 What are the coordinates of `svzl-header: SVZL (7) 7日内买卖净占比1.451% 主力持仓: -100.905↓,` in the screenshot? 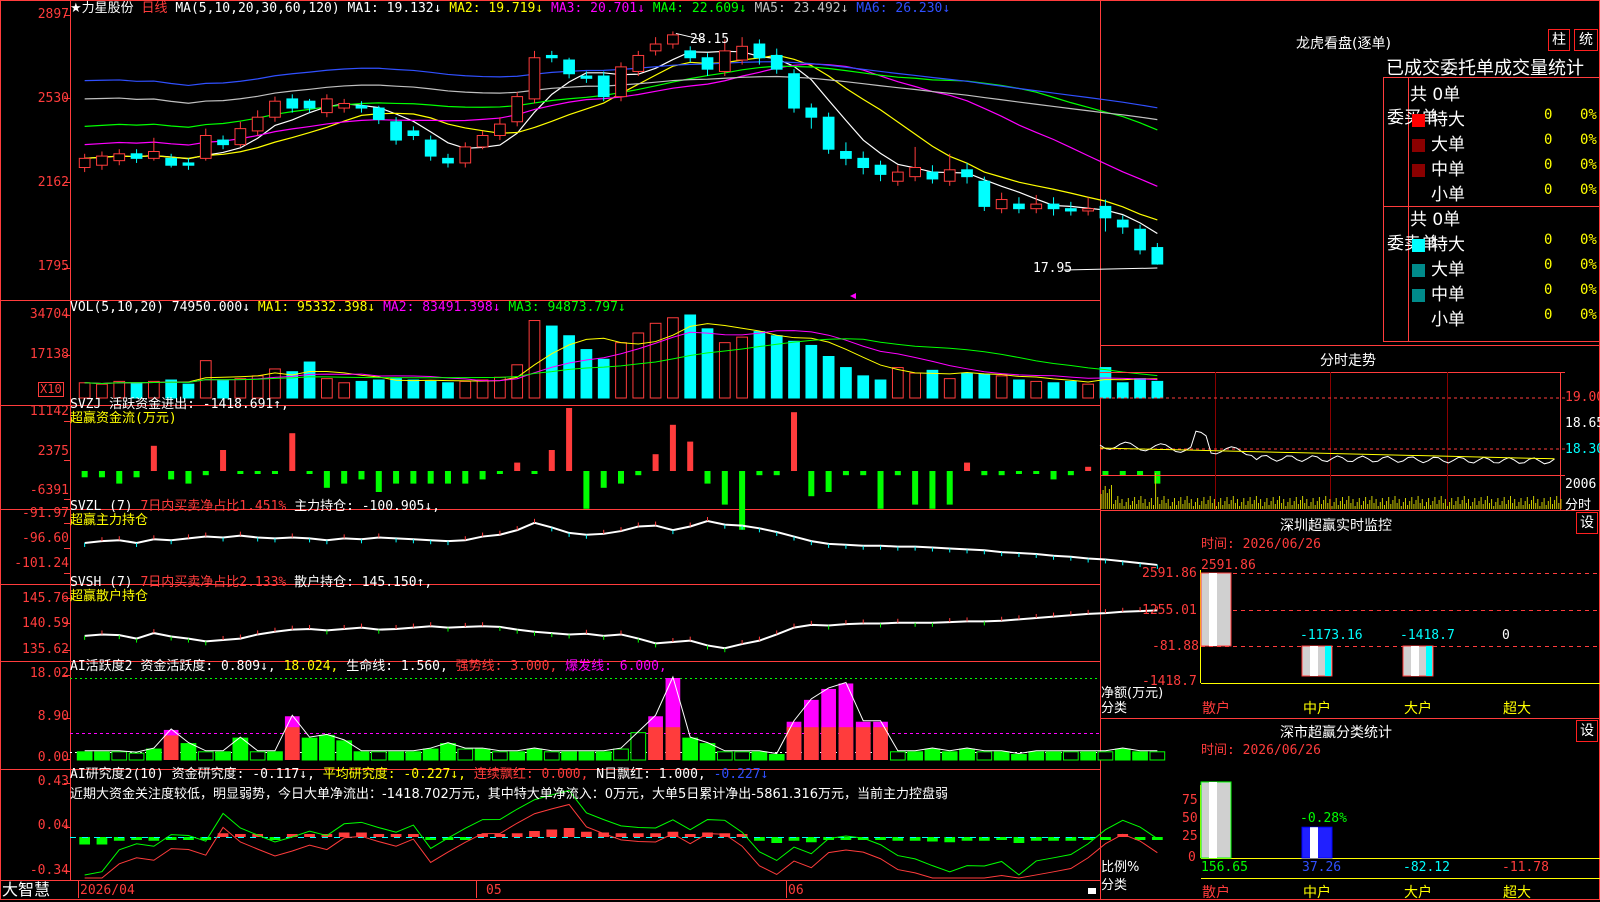 It's located at (255, 507).